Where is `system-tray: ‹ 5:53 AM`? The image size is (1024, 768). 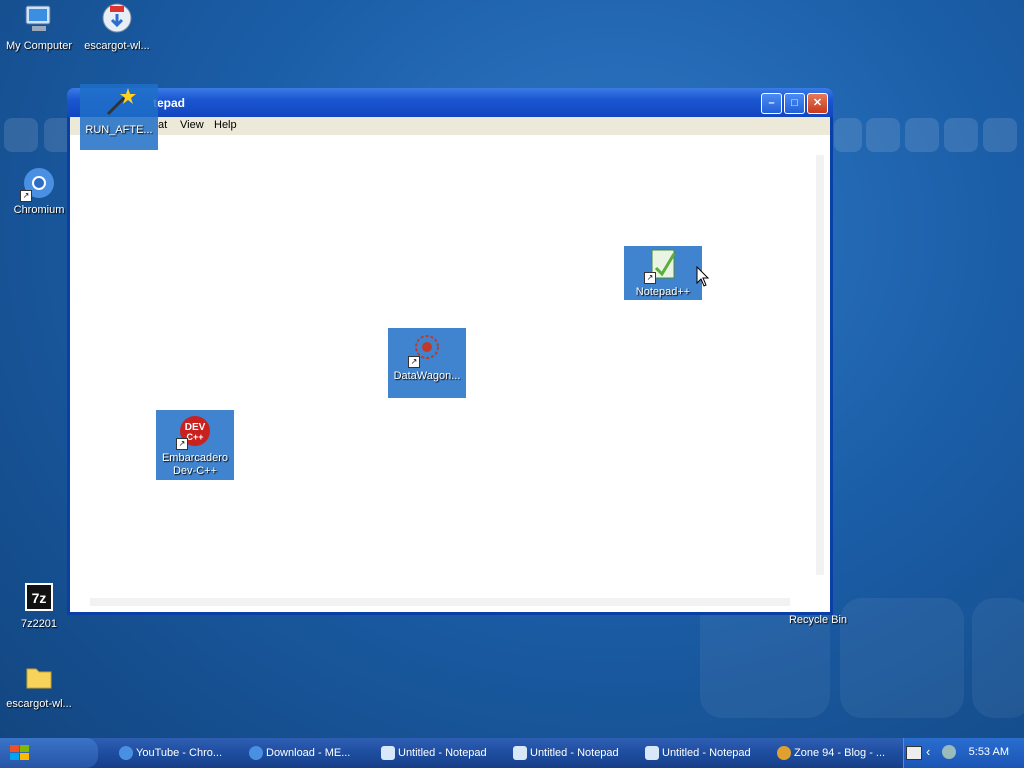
system-tray: ‹ 5:53 AM is located at coordinates (963, 753).